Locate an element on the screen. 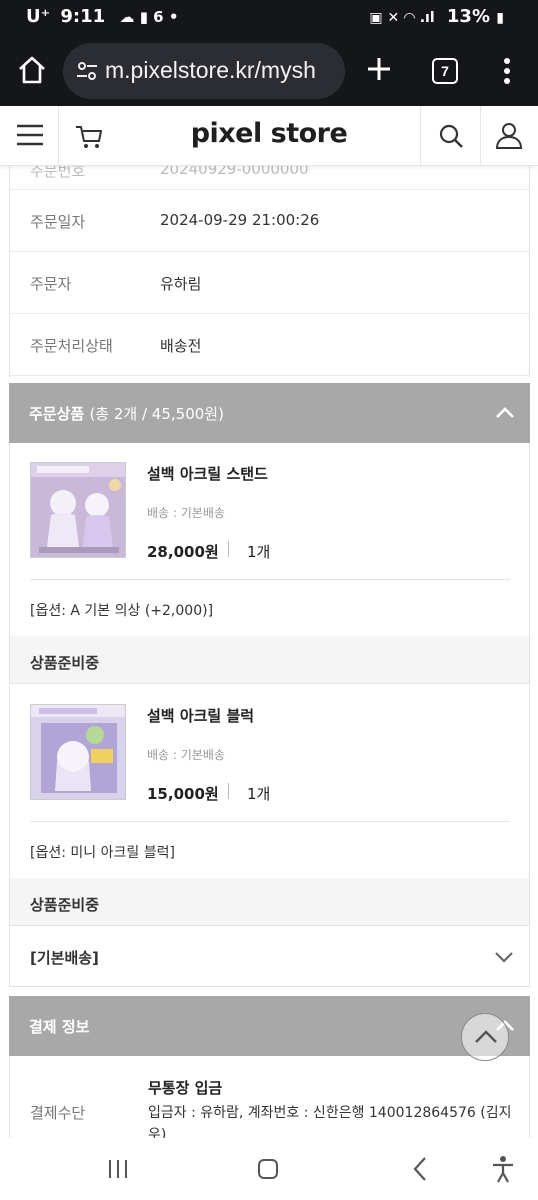  payment-method-value: 무통장 입금 is located at coordinates (185, 1088).